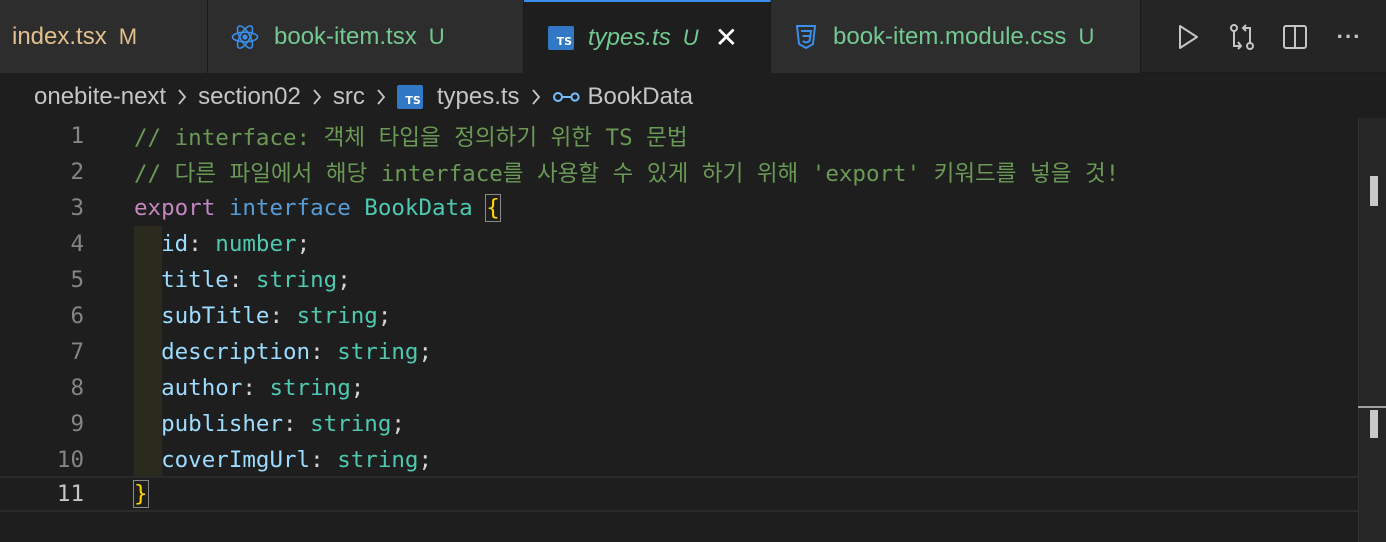  What do you see at coordinates (77, 280) in the screenshot?
I see `line-number: 5` at bounding box center [77, 280].